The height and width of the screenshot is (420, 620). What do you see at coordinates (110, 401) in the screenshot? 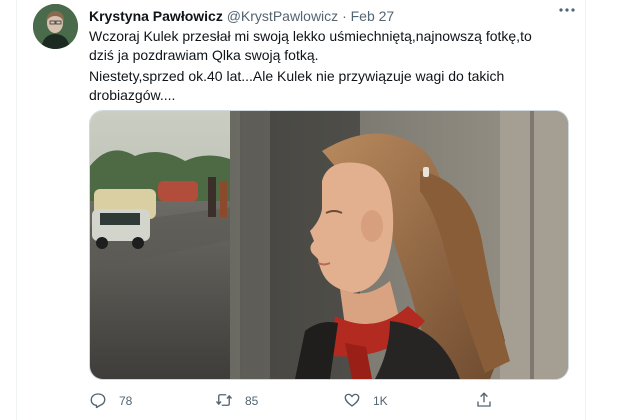
I see `reply-button: 78` at bounding box center [110, 401].